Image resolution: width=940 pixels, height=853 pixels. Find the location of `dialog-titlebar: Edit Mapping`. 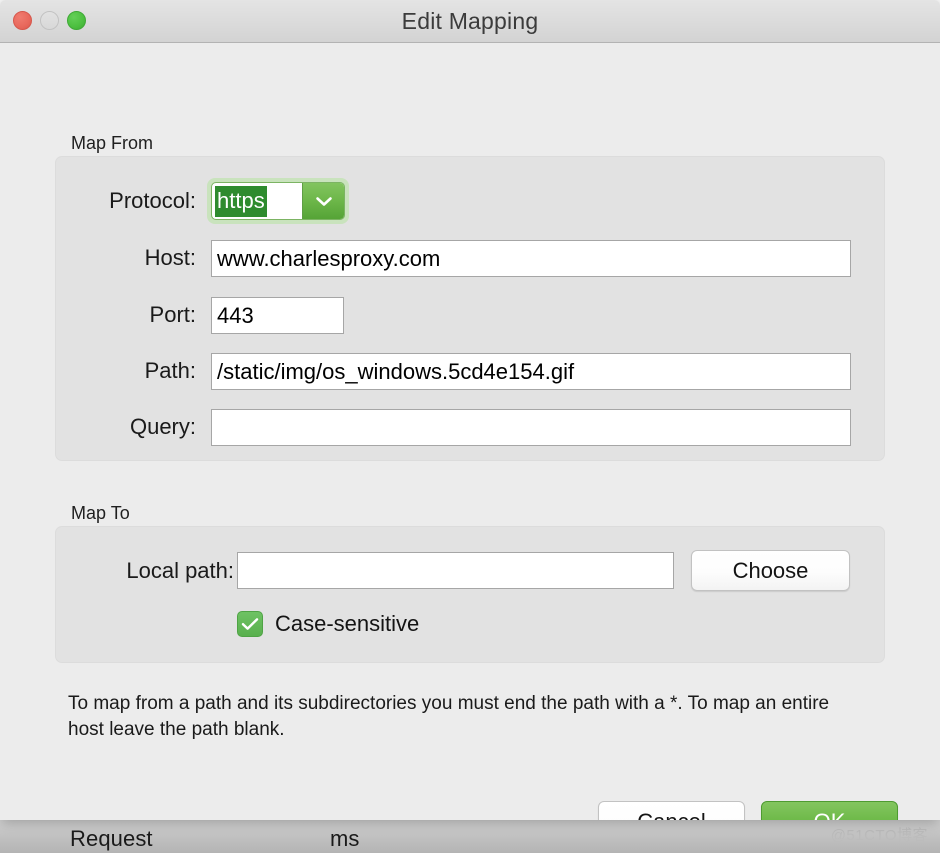

dialog-titlebar: Edit Mapping is located at coordinates (470, 21).